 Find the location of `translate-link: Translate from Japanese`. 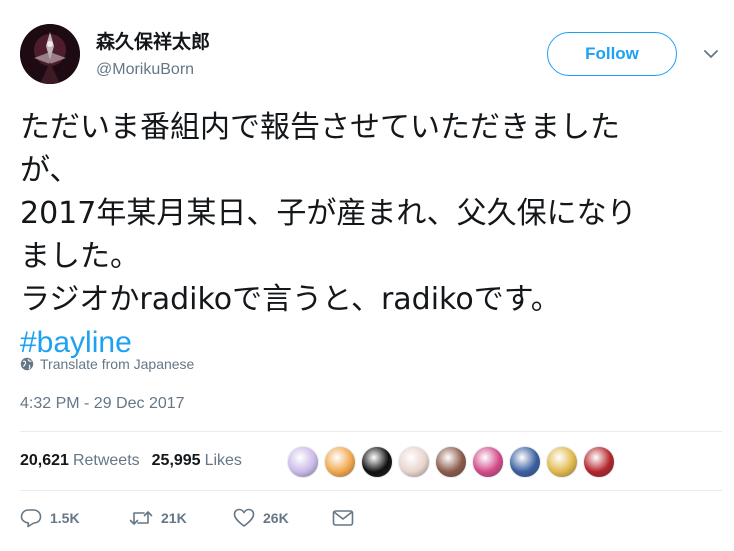

translate-link: Translate from Japanese is located at coordinates (107, 364).